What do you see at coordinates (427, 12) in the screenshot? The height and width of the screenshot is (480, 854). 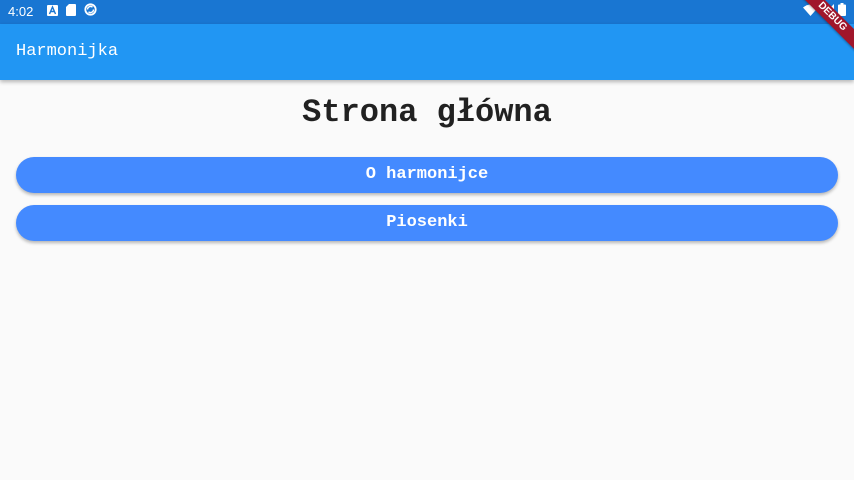 I see `status-bar: 4:02` at bounding box center [427, 12].